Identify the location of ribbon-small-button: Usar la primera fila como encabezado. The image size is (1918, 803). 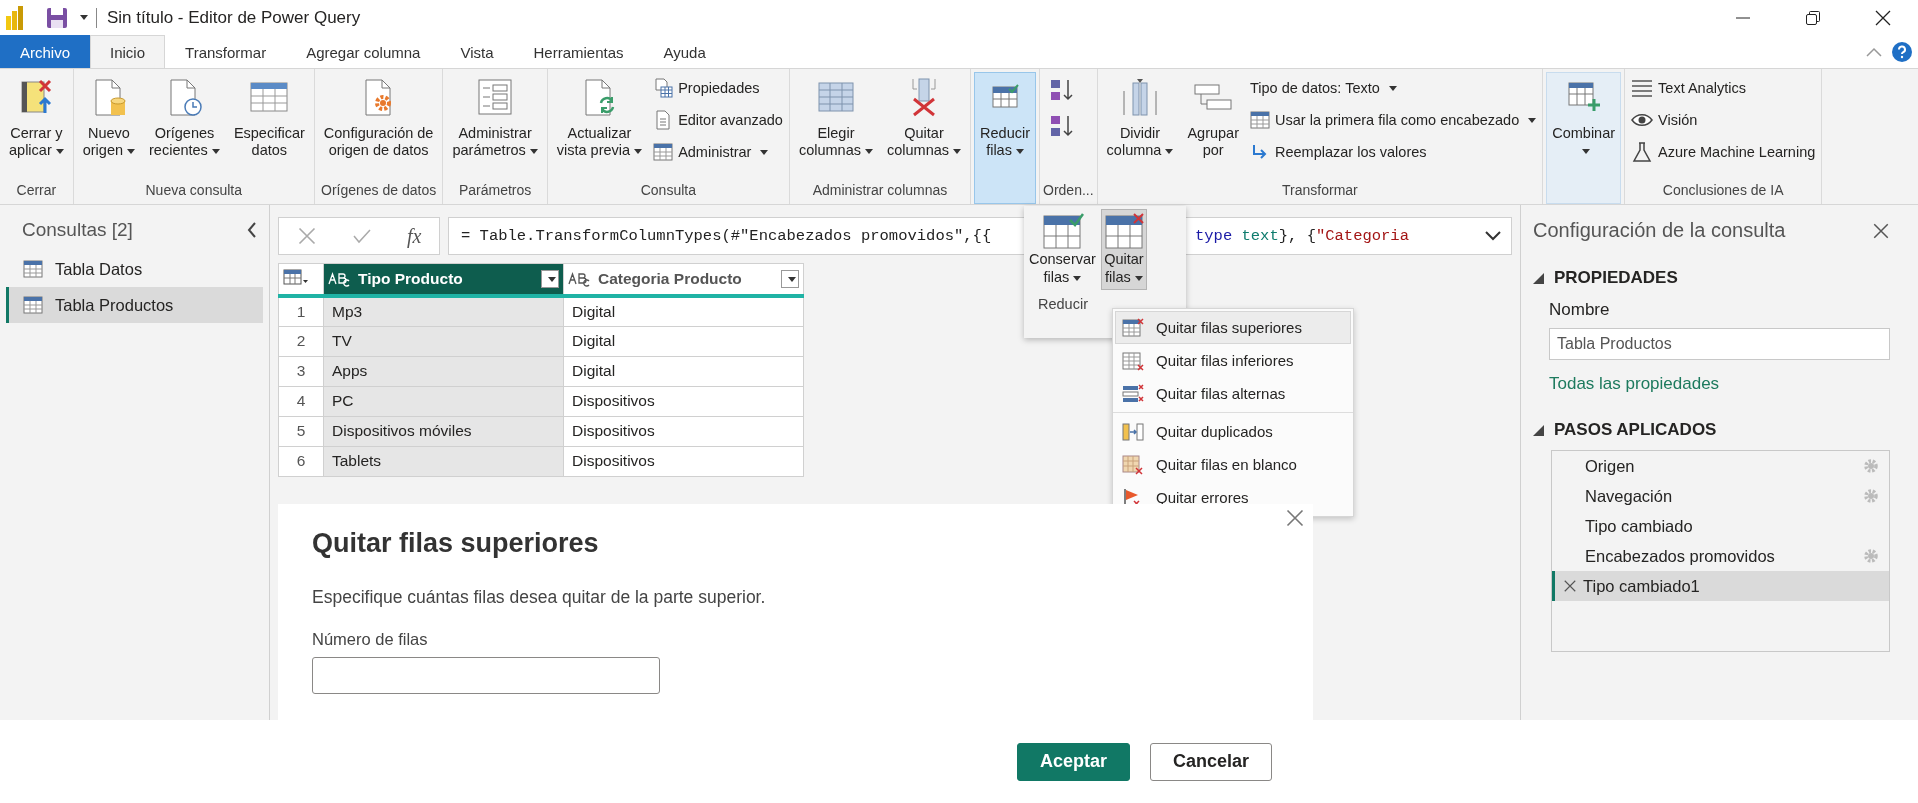
(1393, 120).